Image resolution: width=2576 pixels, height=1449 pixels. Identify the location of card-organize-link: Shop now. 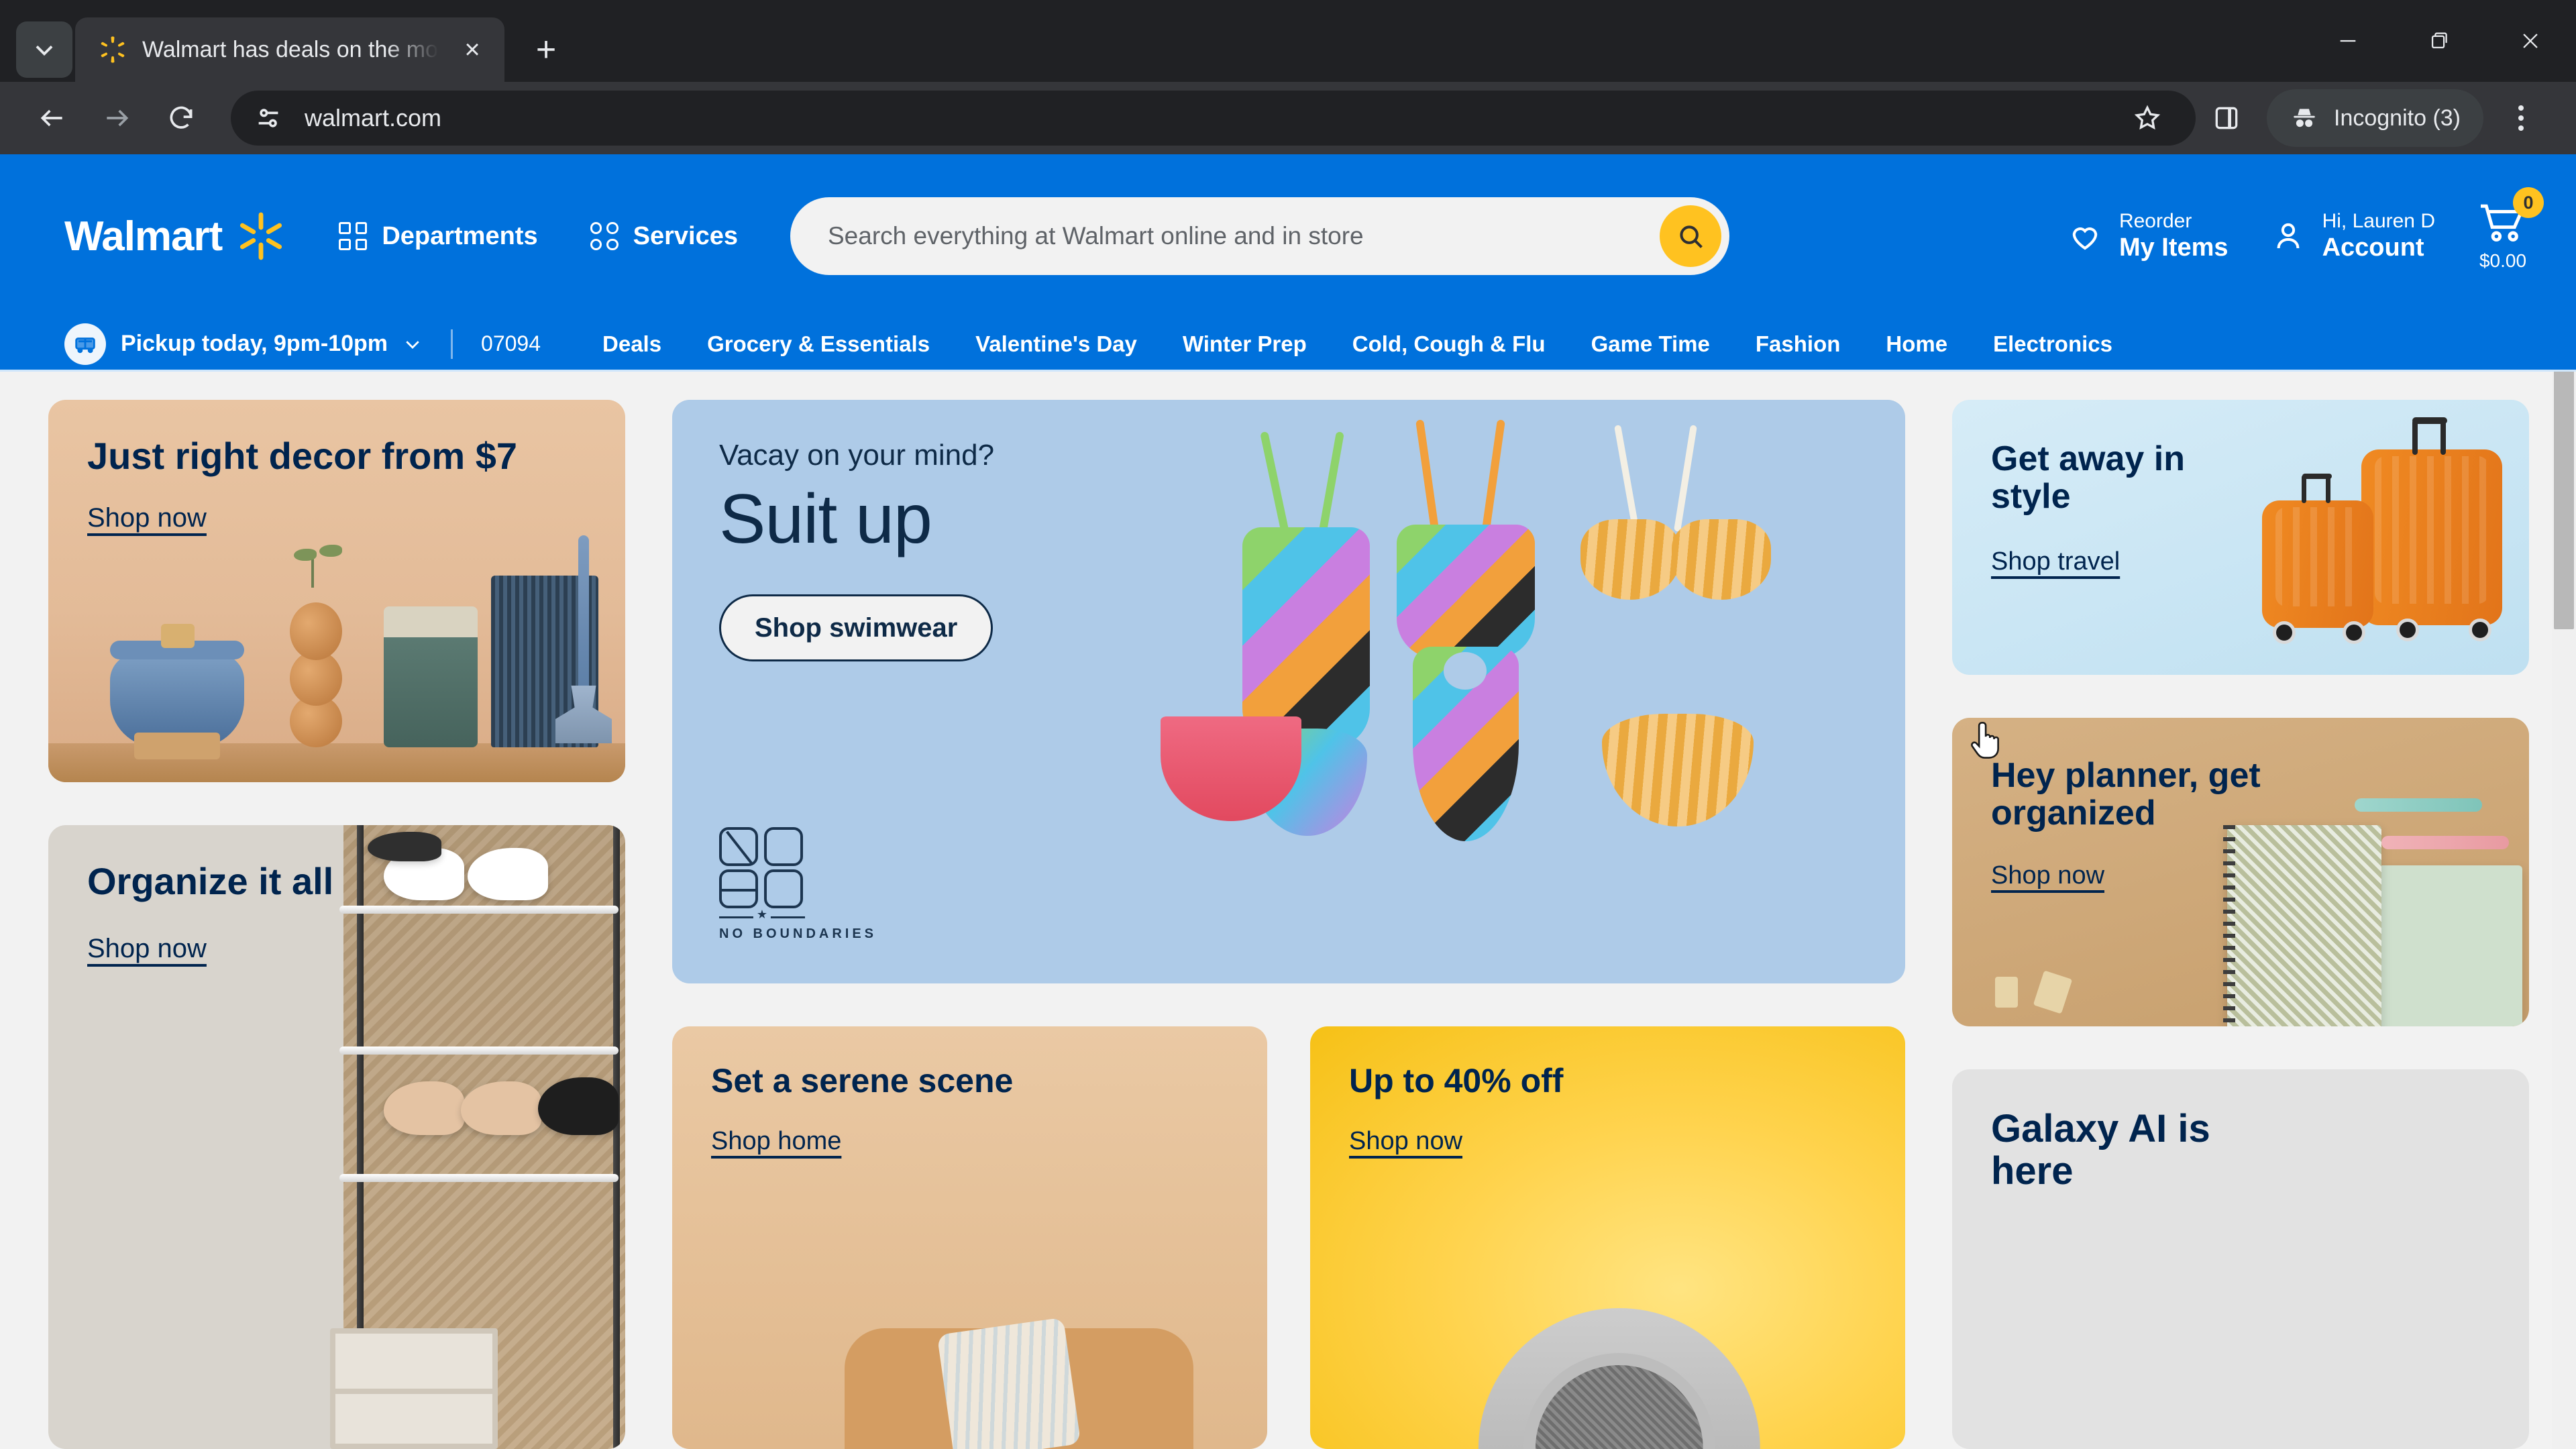
(147, 949).